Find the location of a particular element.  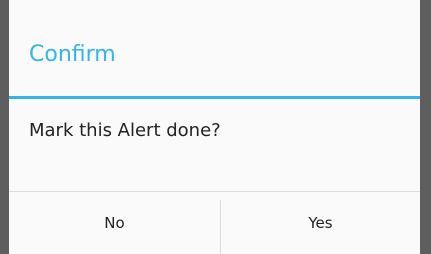

dialog-title: Confirm is located at coordinates (72, 54).